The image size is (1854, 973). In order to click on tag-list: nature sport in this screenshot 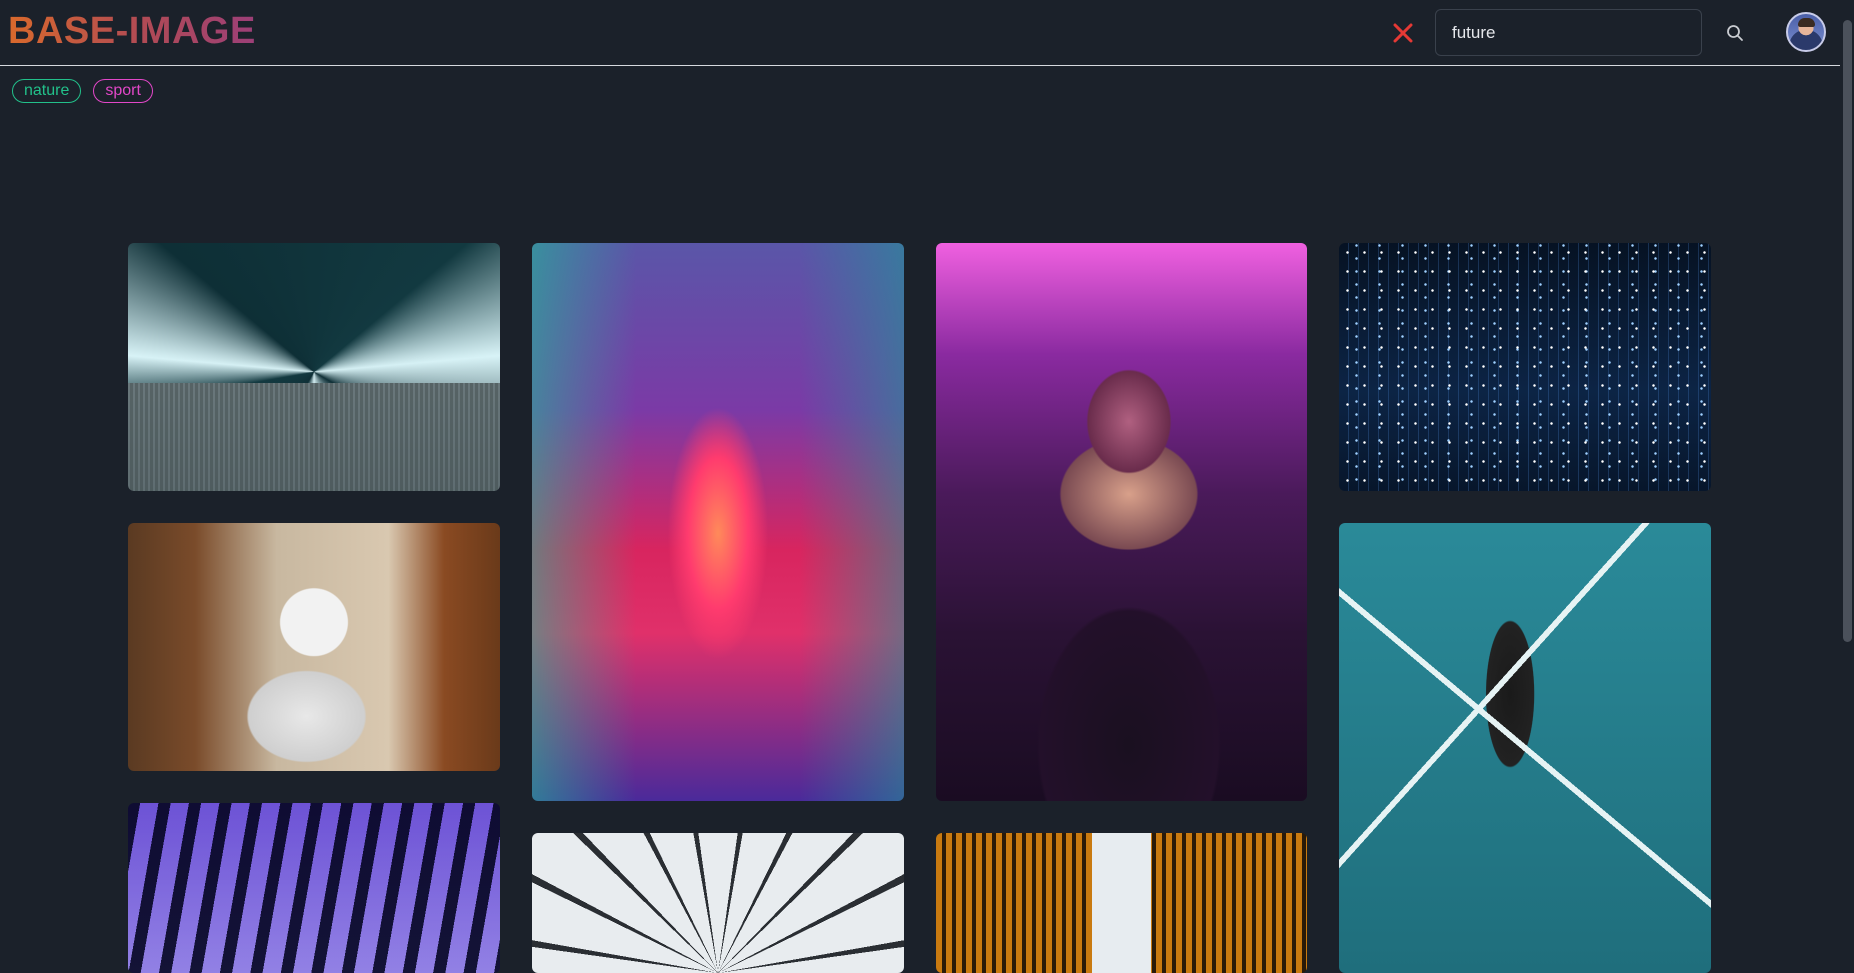, I will do `click(82, 91)`.